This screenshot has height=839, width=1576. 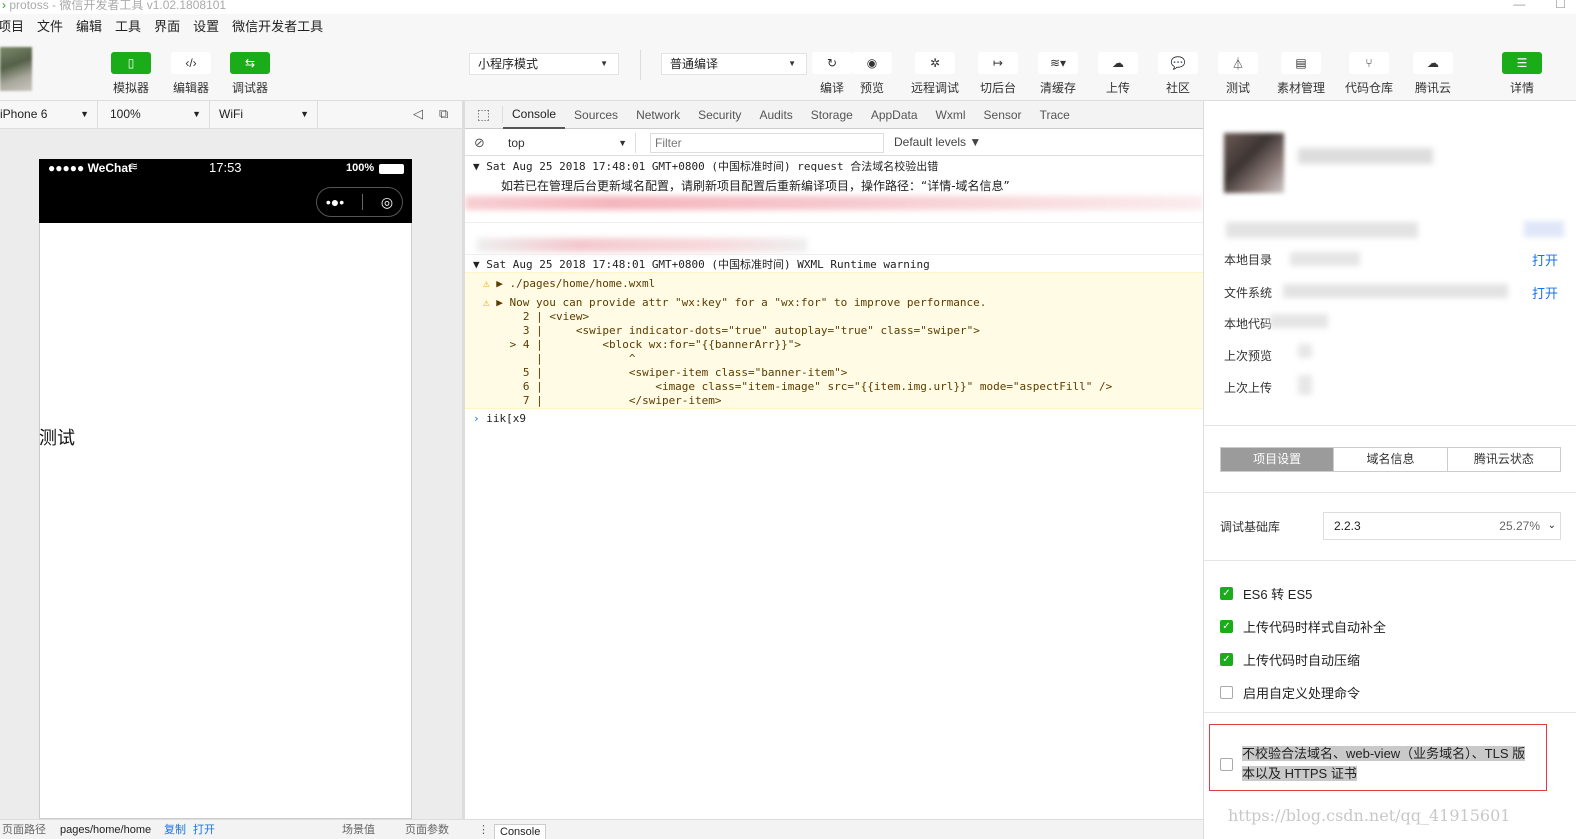 What do you see at coordinates (277, 27) in the screenshot?
I see `menu-devtools: 微信开发者工具` at bounding box center [277, 27].